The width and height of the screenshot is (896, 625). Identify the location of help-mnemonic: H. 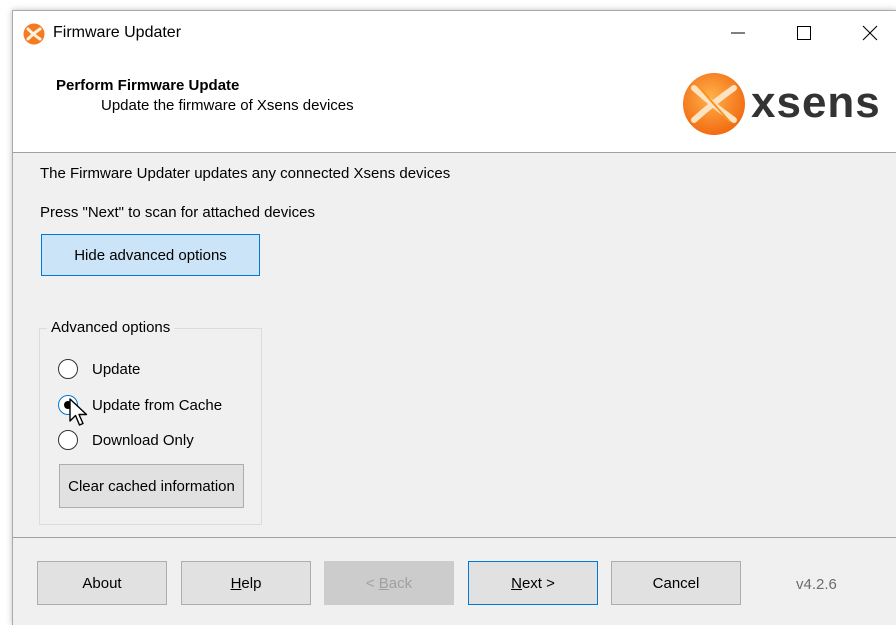
(236, 583).